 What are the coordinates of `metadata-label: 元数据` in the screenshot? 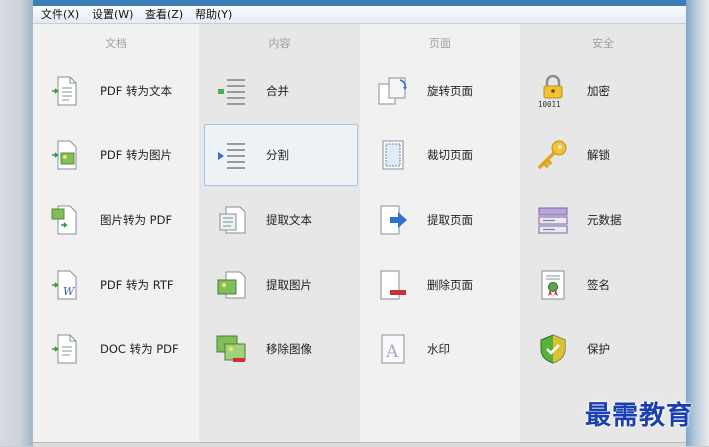 It's located at (604, 220).